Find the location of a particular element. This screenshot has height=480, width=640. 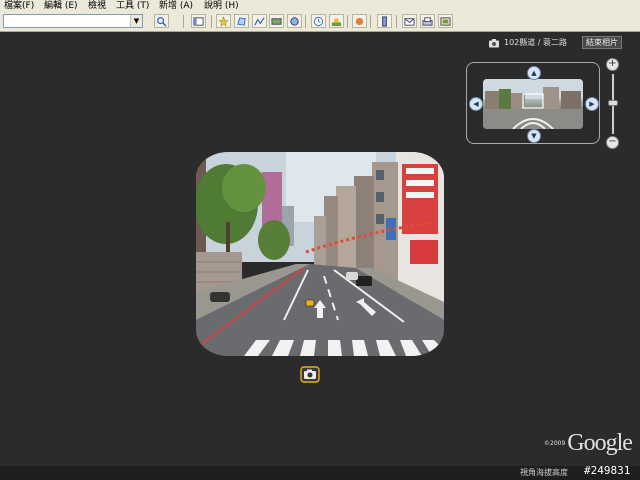

toolbar: ▼ is located at coordinates (320, 22).